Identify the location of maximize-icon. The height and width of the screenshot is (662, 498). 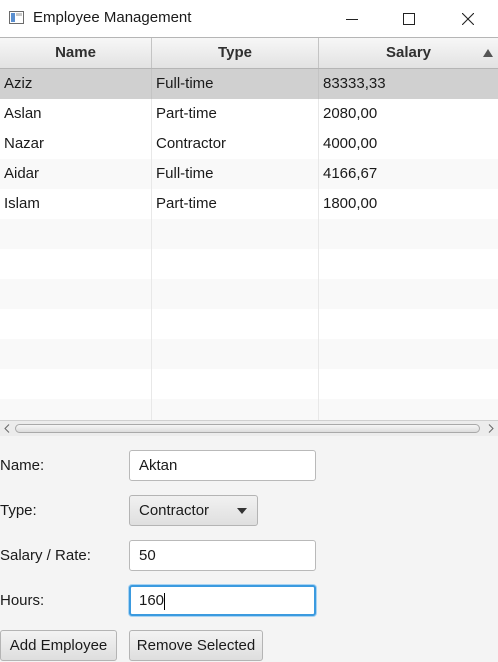
(409, 18).